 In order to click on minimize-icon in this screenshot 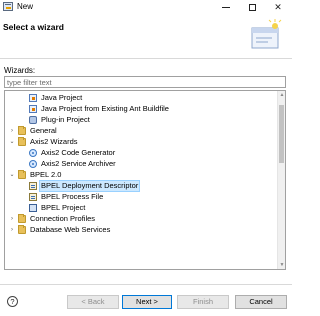, I will do `click(226, 7)`.